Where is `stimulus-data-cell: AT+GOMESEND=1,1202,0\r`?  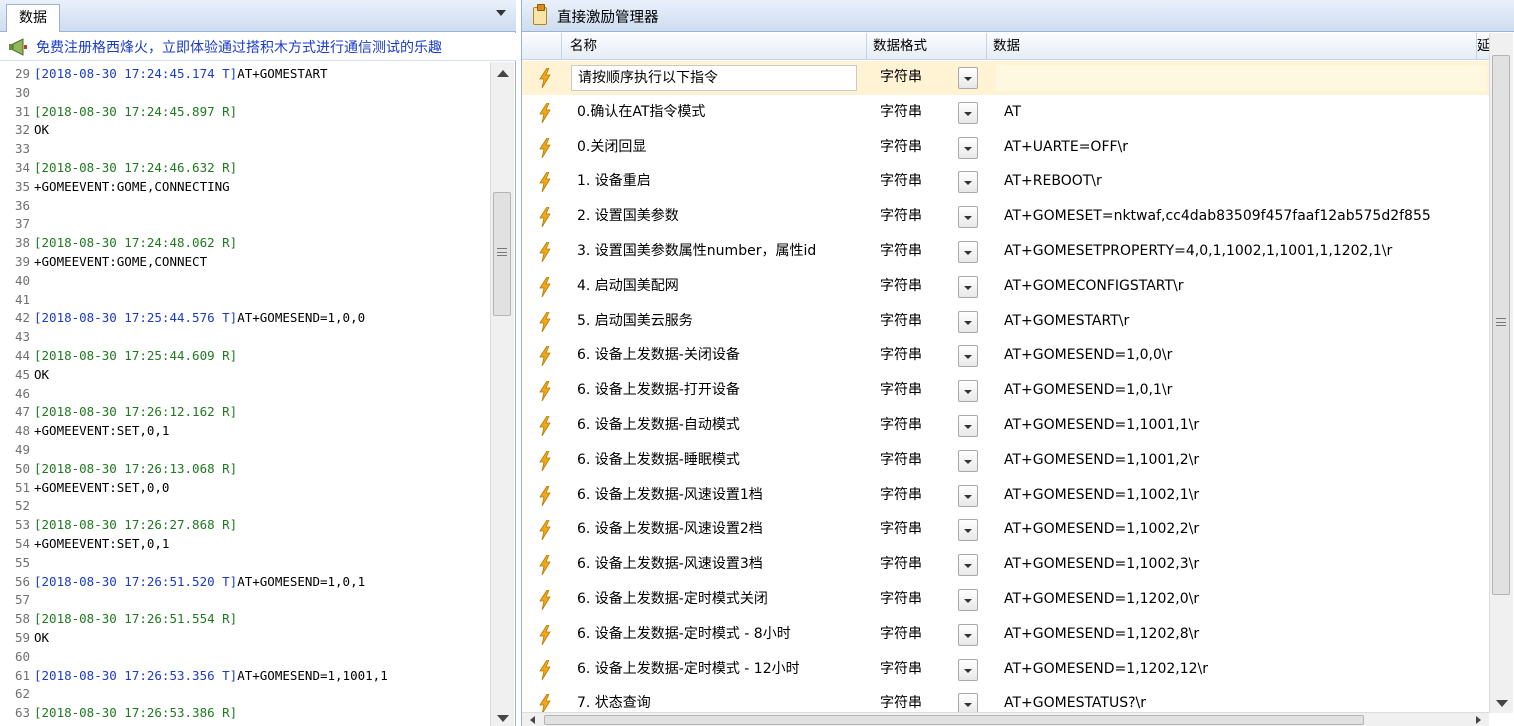 stimulus-data-cell: AT+GOMESEND=1,1202,0\r is located at coordinates (1241, 600).